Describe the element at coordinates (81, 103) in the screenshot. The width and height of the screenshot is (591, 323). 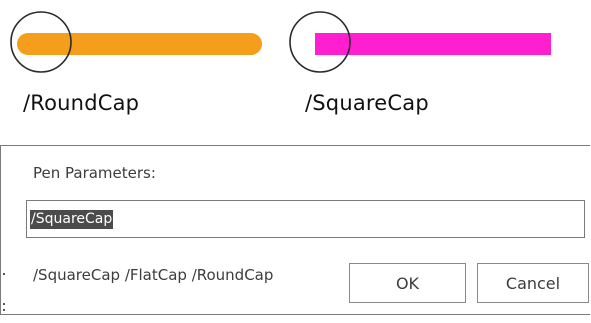
I see `round-cap-label: /RoundCap` at that location.